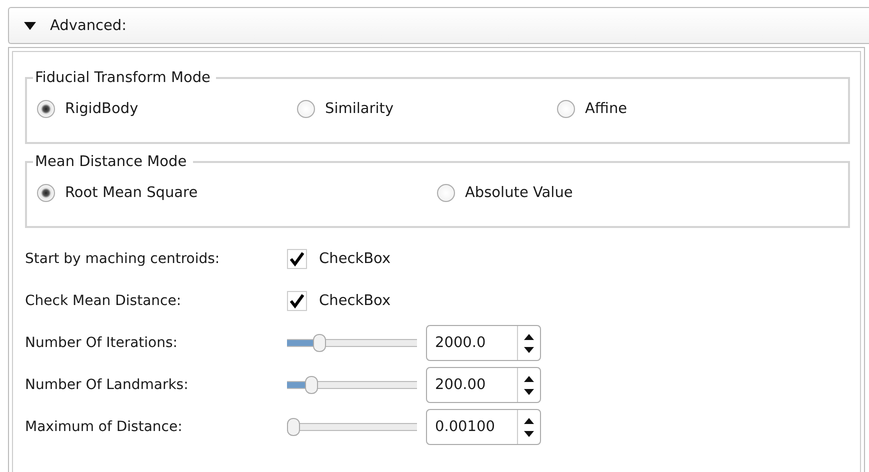  Describe the element at coordinates (359, 109) in the screenshot. I see `radio-label: Similarity` at that location.